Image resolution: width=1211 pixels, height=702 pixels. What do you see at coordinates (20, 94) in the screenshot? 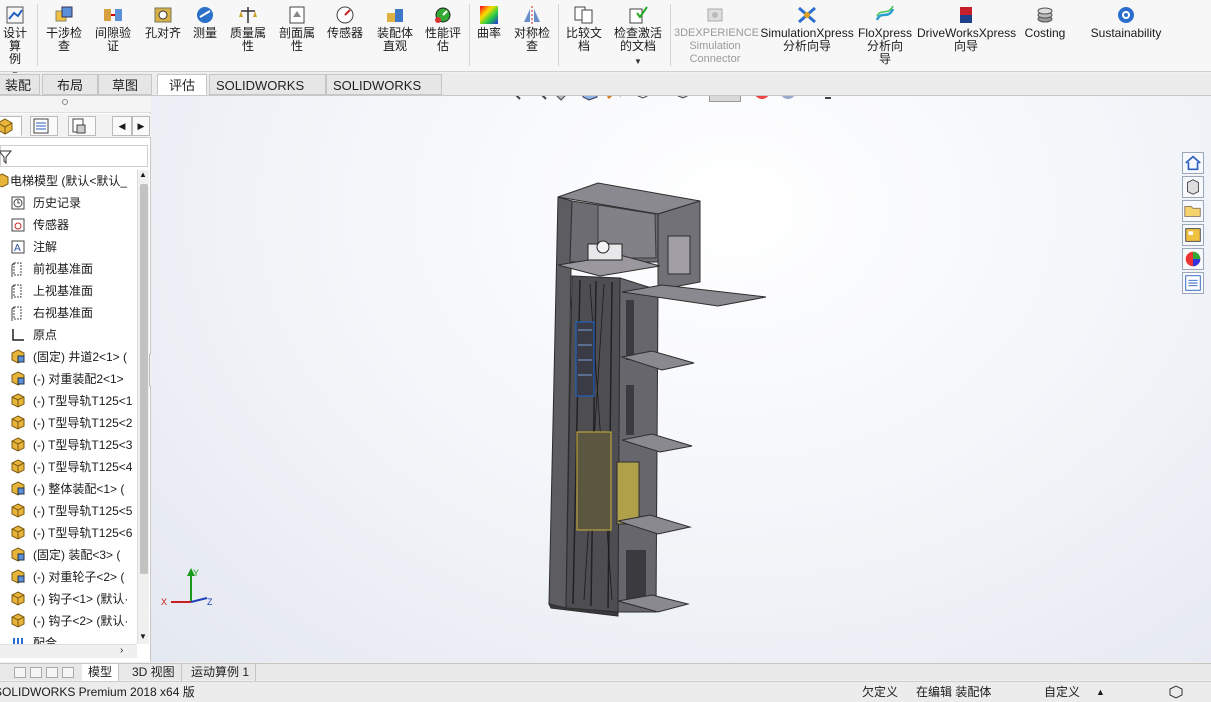
I see `tab-assembly: 装配体` at bounding box center [20, 94].